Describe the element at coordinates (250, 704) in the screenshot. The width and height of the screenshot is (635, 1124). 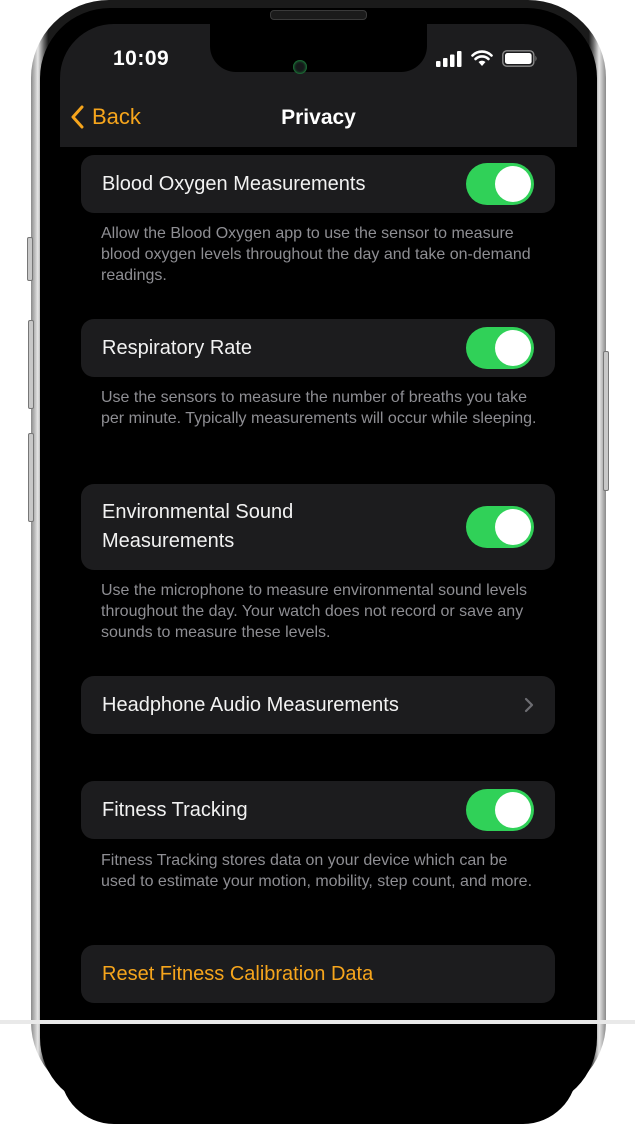
I see `setting-label: Headphone Audio Measurements` at that location.